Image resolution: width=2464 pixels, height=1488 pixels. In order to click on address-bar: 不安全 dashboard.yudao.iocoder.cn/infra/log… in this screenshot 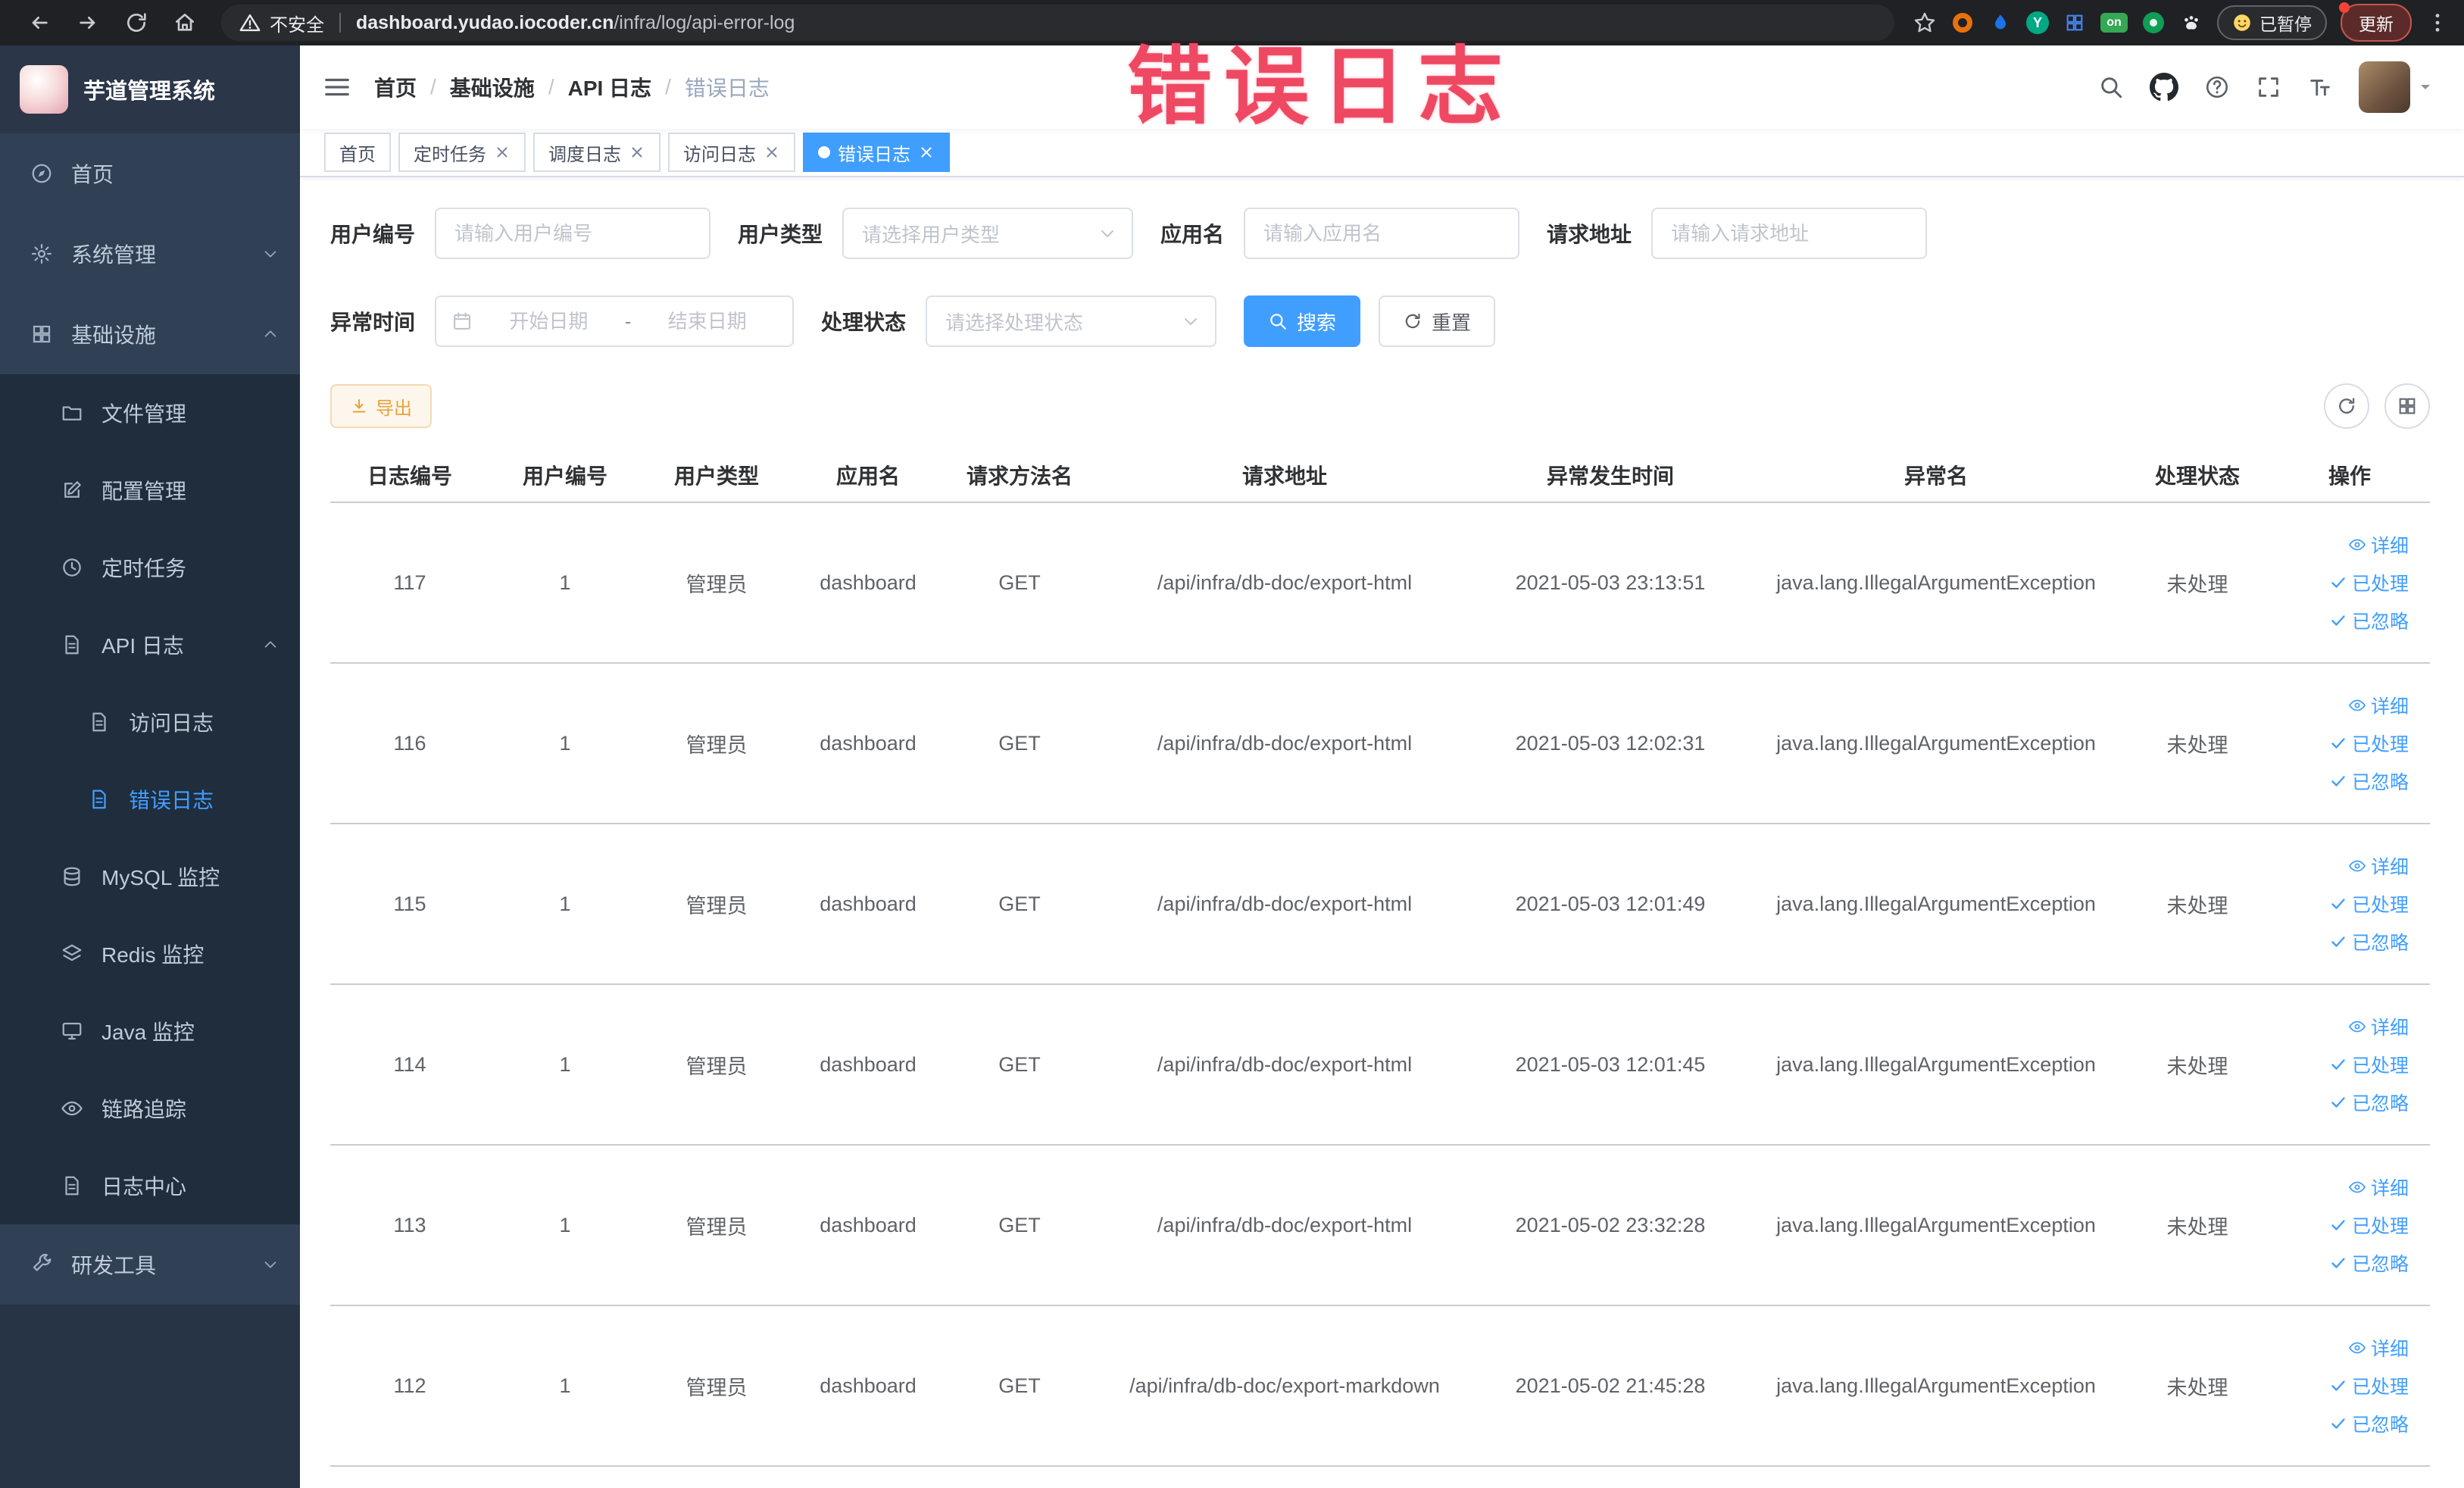, I will do `click(1057, 23)`.